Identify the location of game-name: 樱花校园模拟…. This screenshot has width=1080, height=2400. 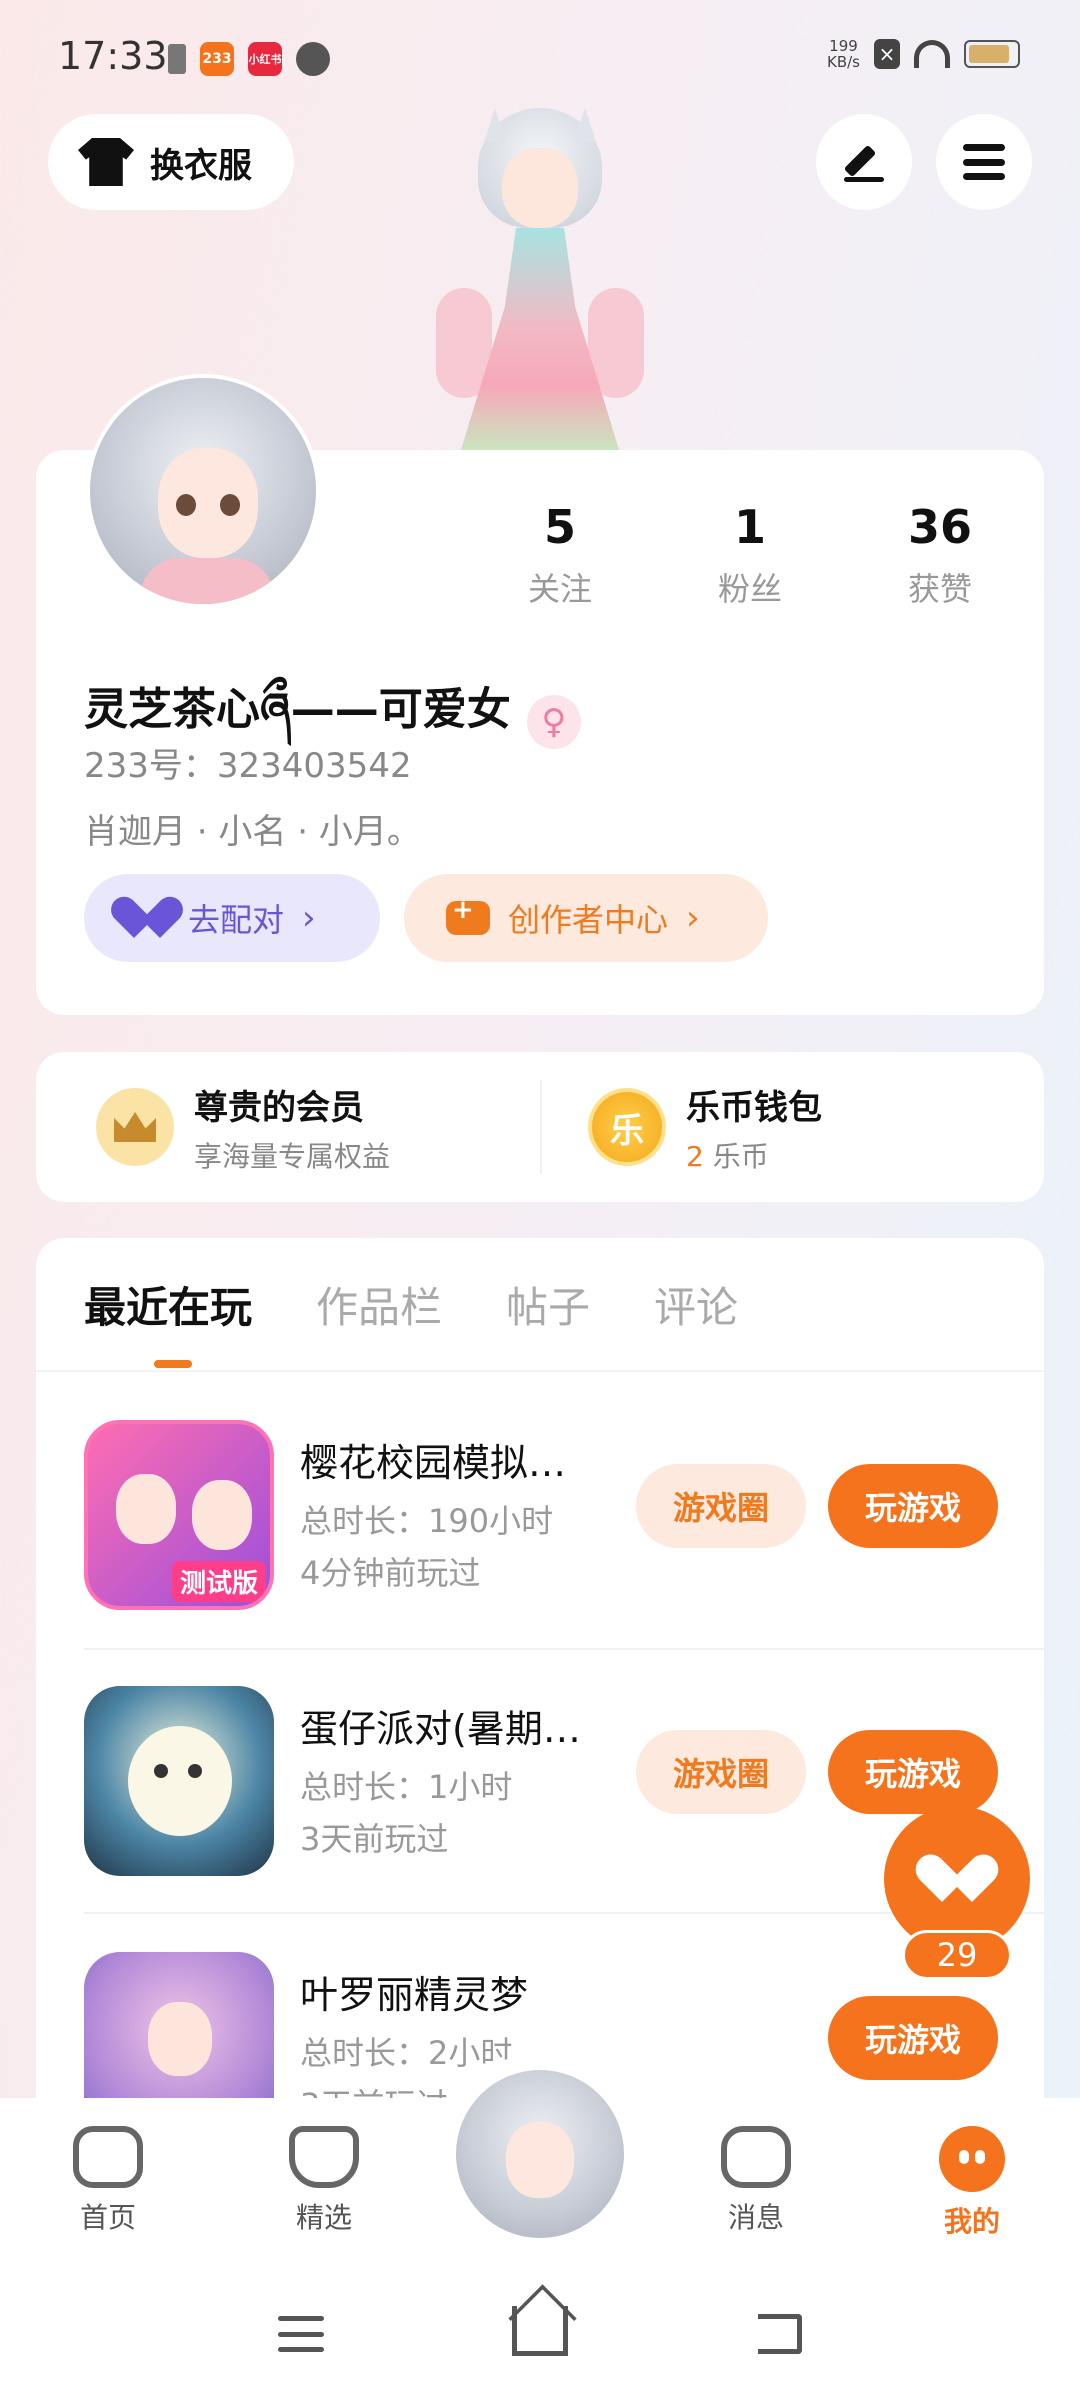
(433, 1463).